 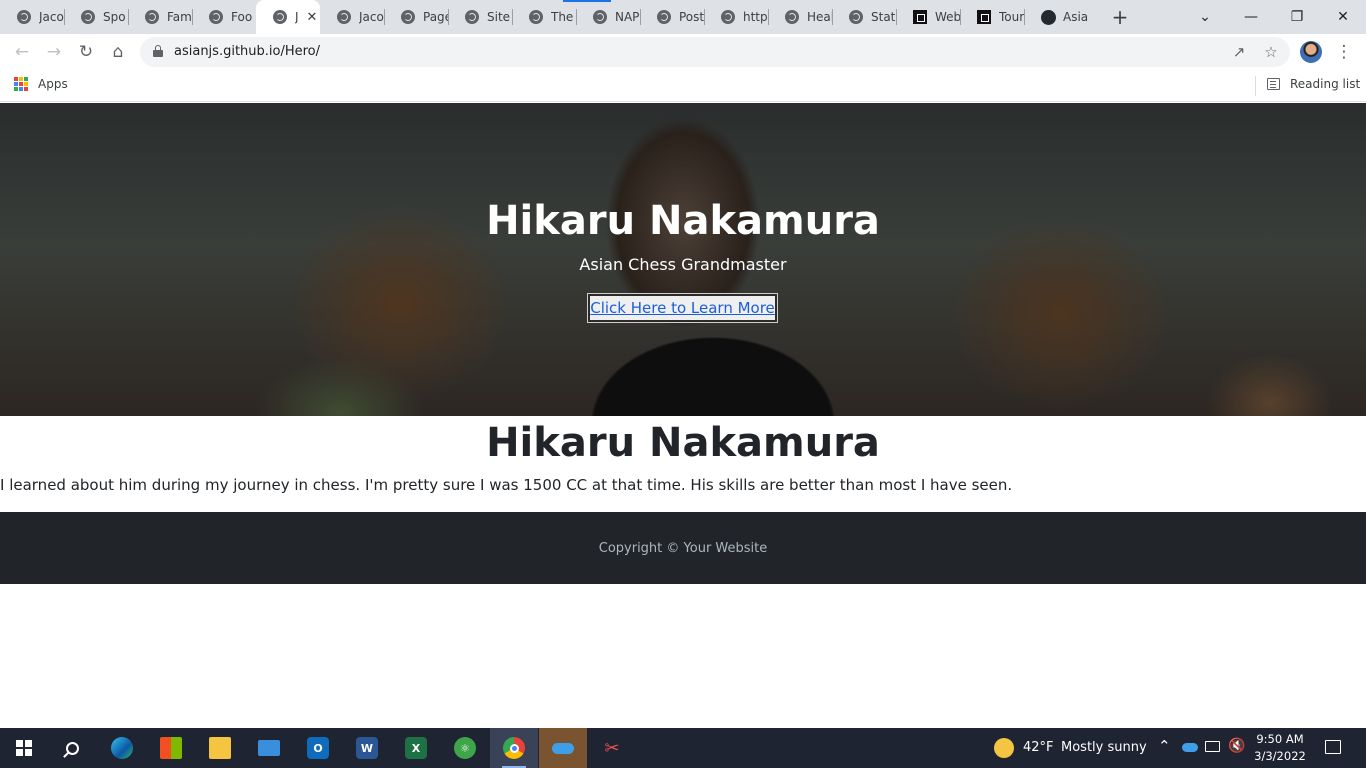 What do you see at coordinates (683, 86) in the screenshot?
I see `bookmarks-bar: Apps Reading list` at bounding box center [683, 86].